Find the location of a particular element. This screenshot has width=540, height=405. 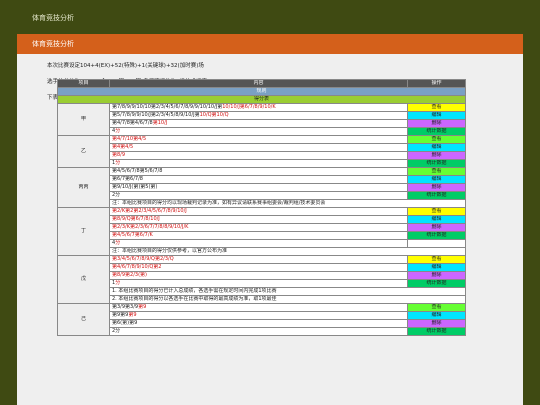

text-segment: 第4/7/8第4/6/7/8 is located at coordinates (132, 123).